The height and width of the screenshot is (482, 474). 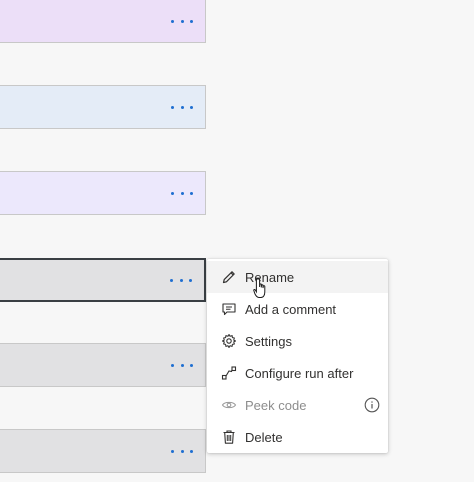 What do you see at coordinates (291, 309) in the screenshot?
I see `menu-item-label: Add a comment` at bounding box center [291, 309].